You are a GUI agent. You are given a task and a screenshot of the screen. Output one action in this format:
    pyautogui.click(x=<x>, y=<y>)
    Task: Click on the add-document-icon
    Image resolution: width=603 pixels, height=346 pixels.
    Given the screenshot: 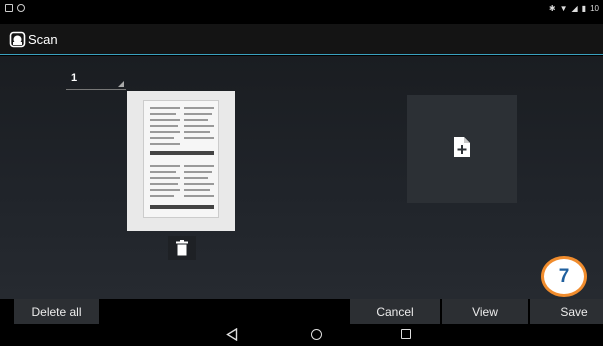 What is the action you would take?
    pyautogui.click(x=462, y=147)
    